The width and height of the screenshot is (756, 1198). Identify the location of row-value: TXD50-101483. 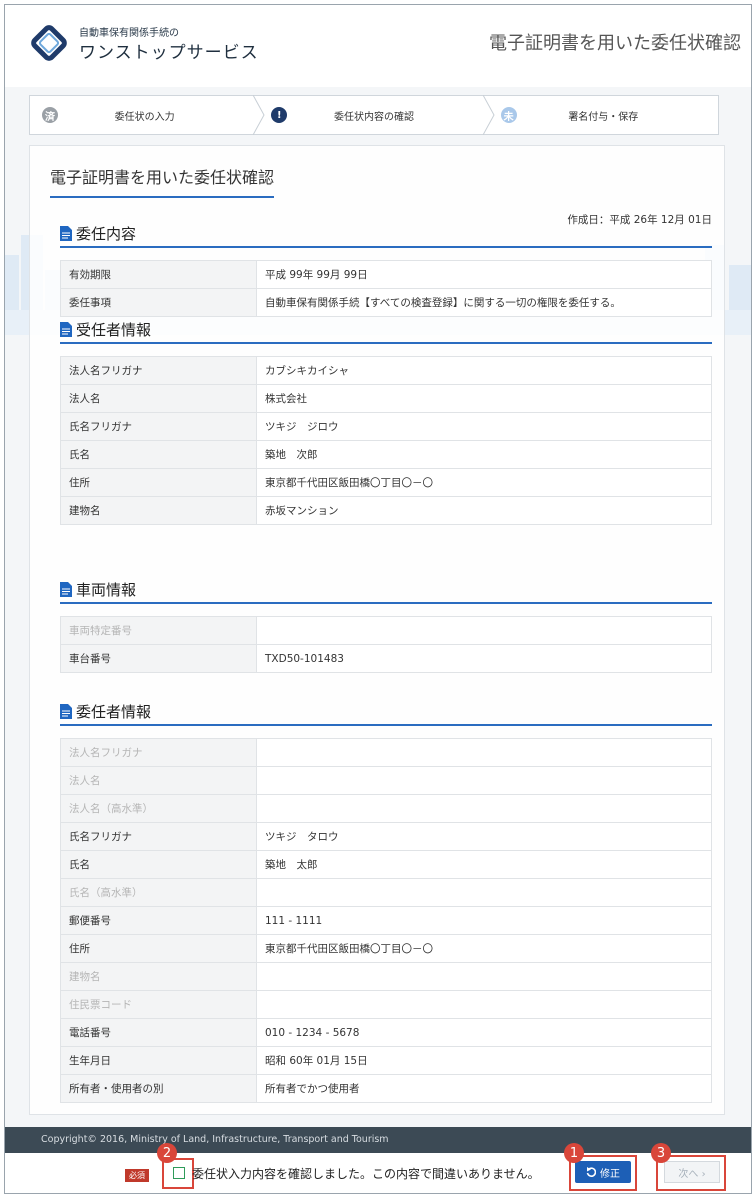
(484, 658).